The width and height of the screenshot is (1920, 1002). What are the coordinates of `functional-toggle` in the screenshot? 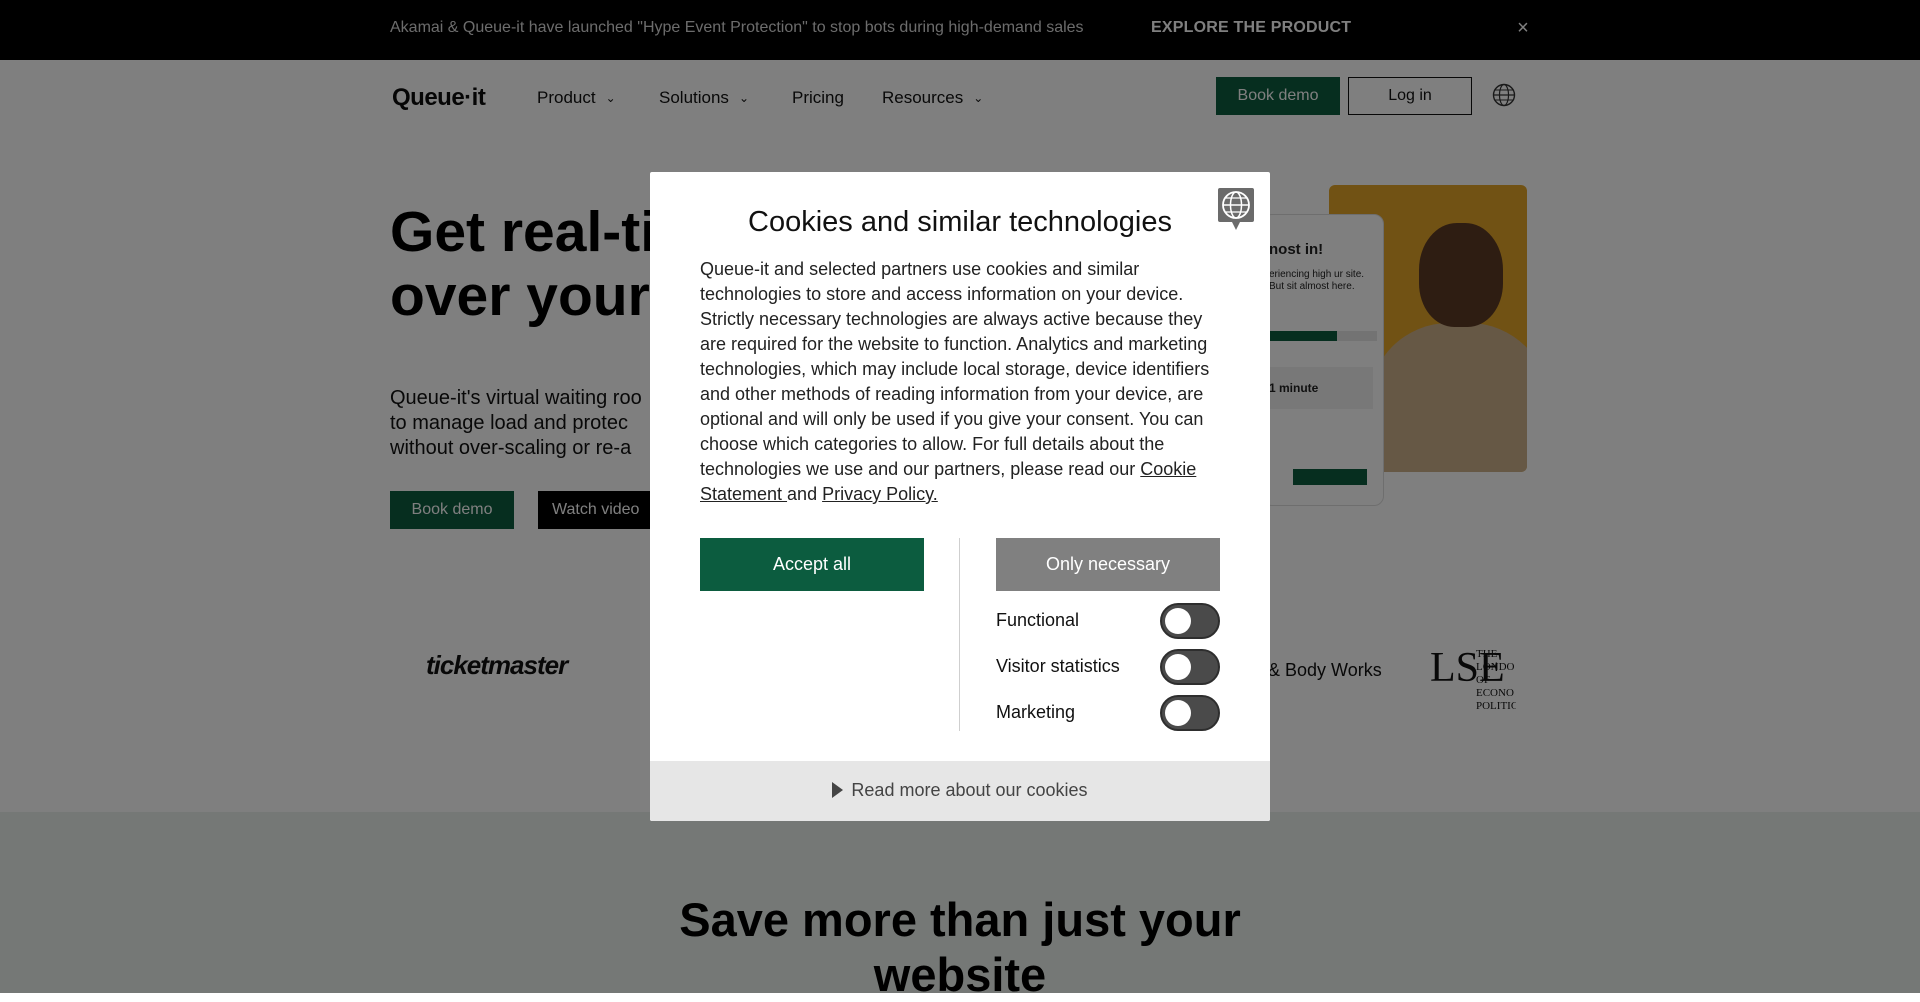 It's located at (1190, 621).